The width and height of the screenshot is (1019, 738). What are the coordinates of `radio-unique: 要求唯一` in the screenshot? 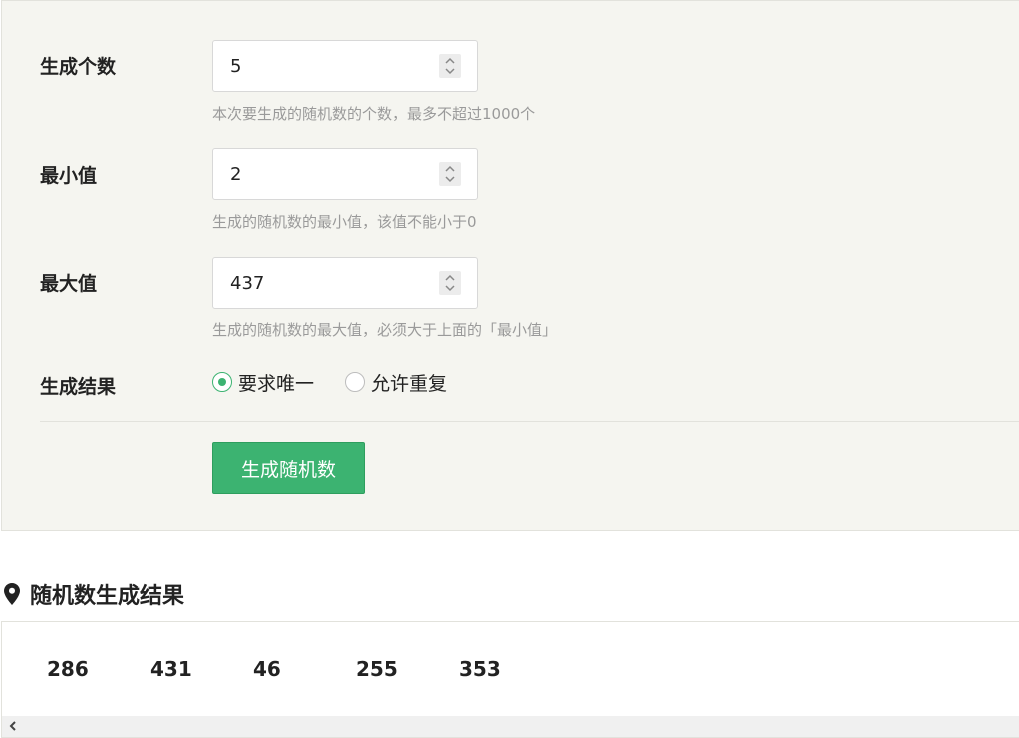 It's located at (263, 382).